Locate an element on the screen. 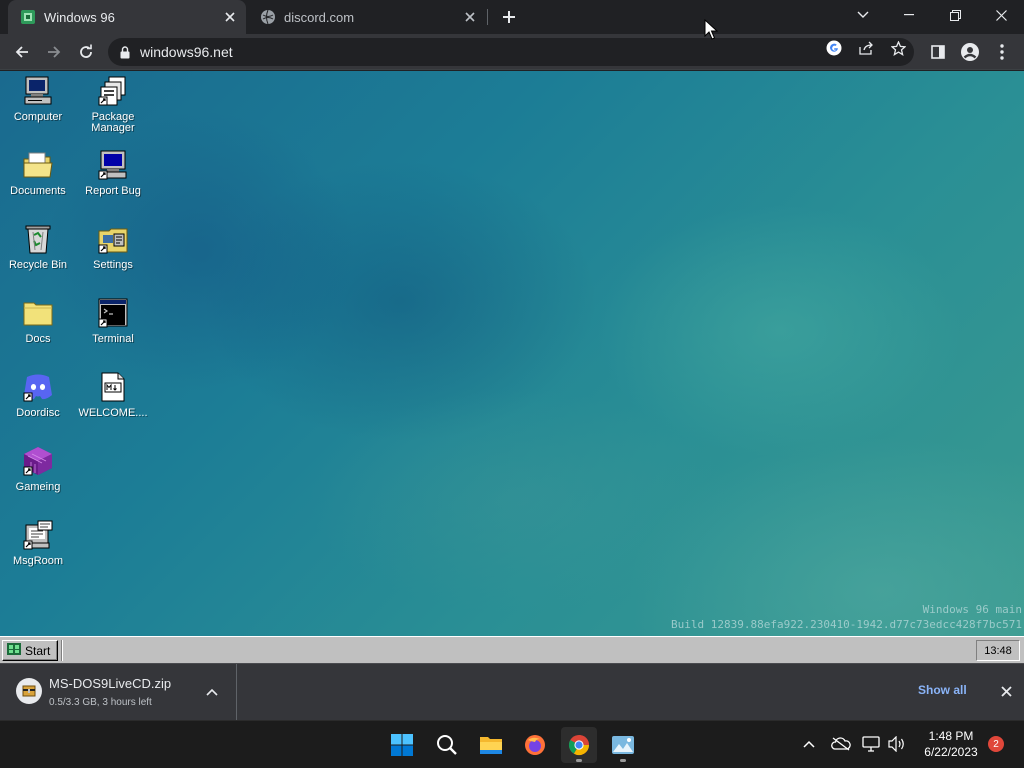  tab-windows96: Windows 96 is located at coordinates (127, 17).